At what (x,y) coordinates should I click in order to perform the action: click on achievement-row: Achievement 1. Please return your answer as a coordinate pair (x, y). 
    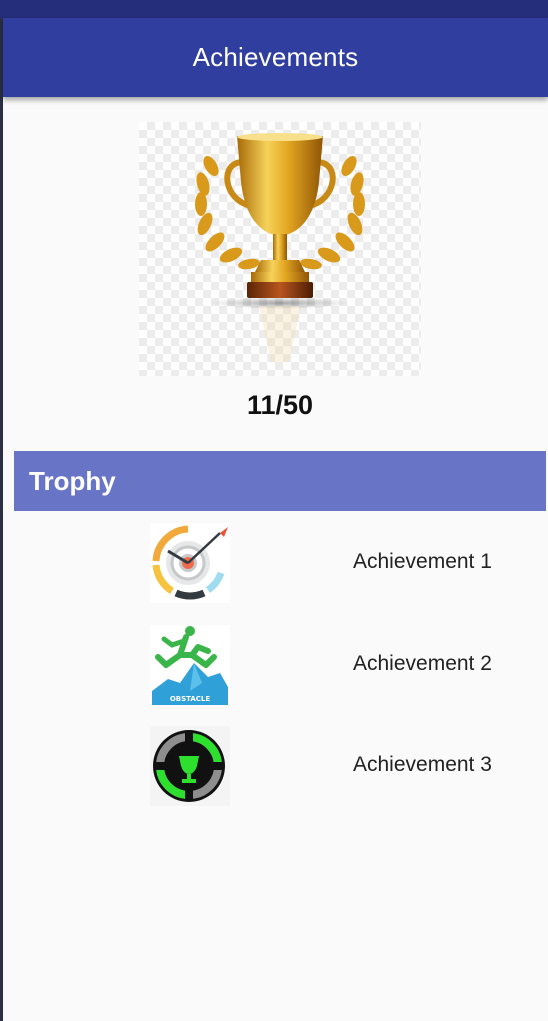
    Looking at the image, I should click on (274, 563).